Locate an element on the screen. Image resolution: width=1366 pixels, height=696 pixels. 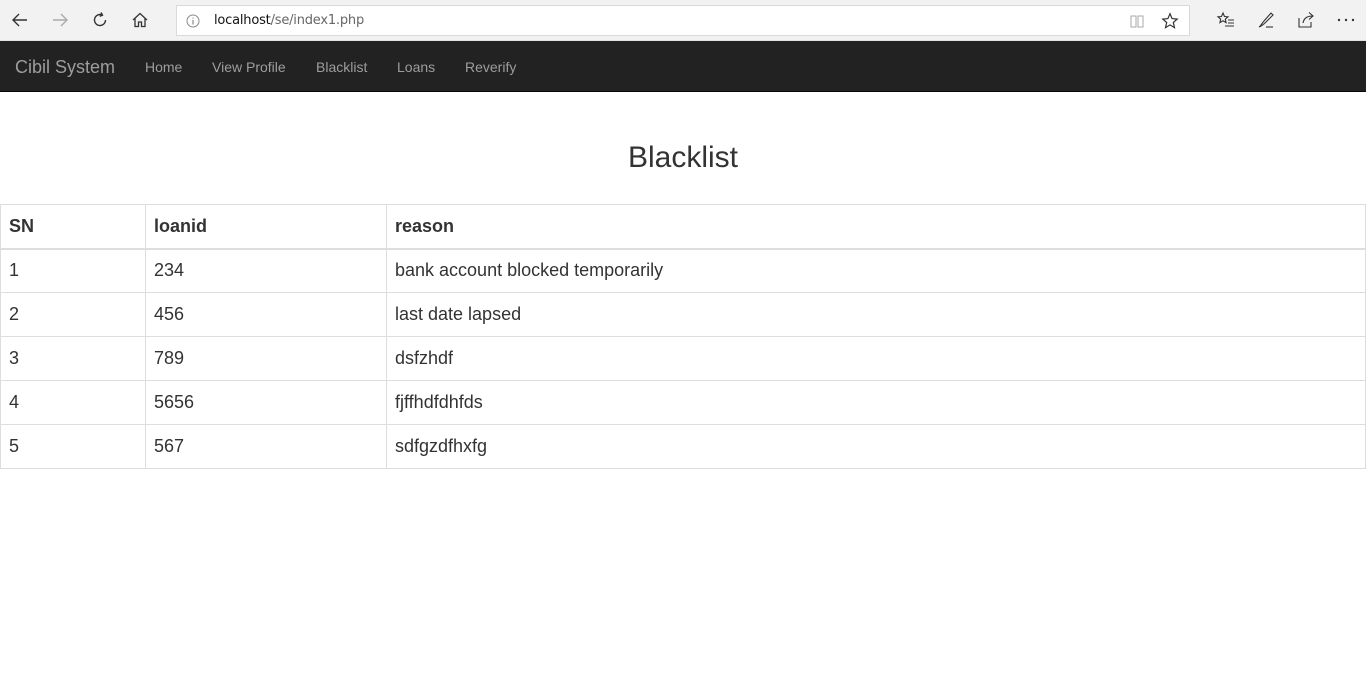
url-path: /se/index1.php is located at coordinates (317, 20).